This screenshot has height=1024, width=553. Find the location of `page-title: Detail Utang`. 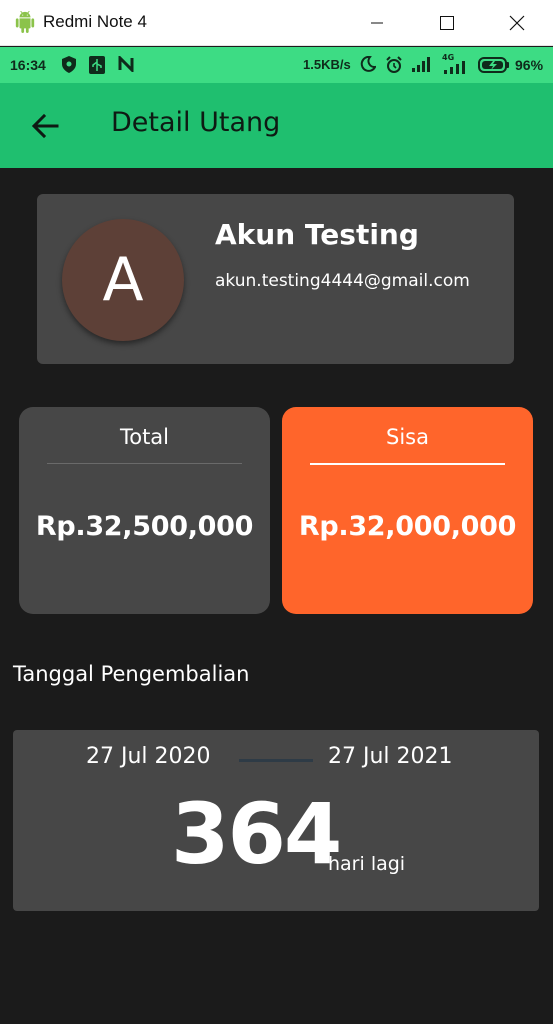

page-title: Detail Utang is located at coordinates (196, 122).